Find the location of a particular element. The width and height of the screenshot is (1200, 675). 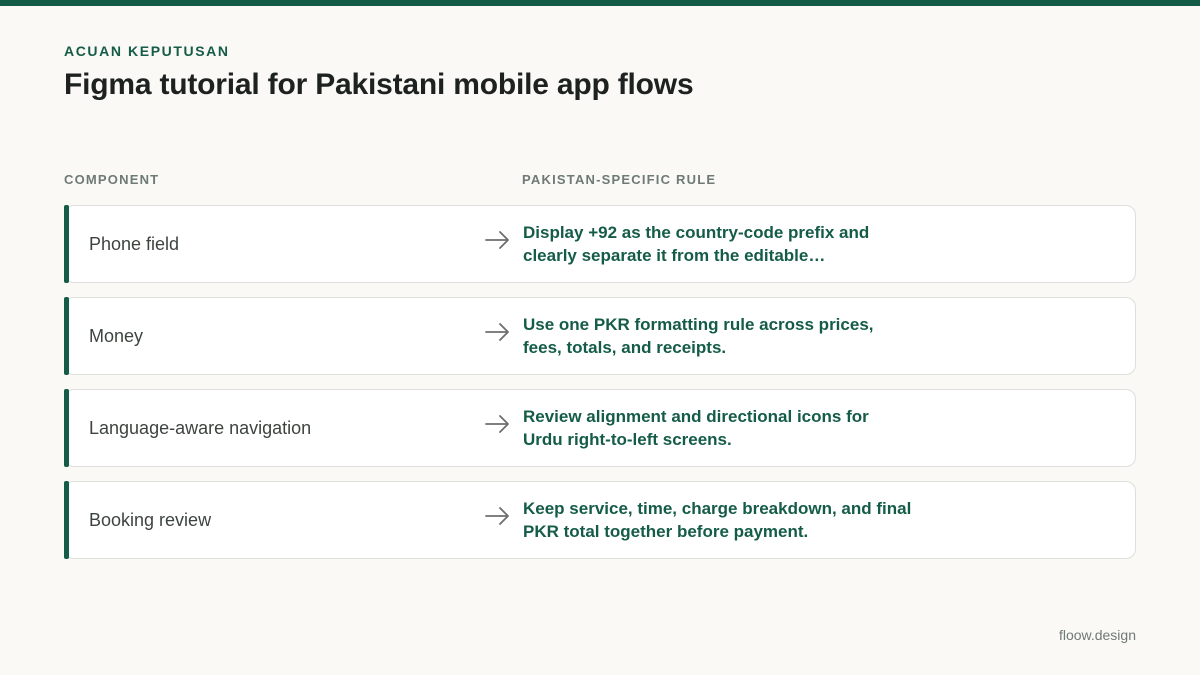

column-header-component: COMPONENT is located at coordinates (112, 179).